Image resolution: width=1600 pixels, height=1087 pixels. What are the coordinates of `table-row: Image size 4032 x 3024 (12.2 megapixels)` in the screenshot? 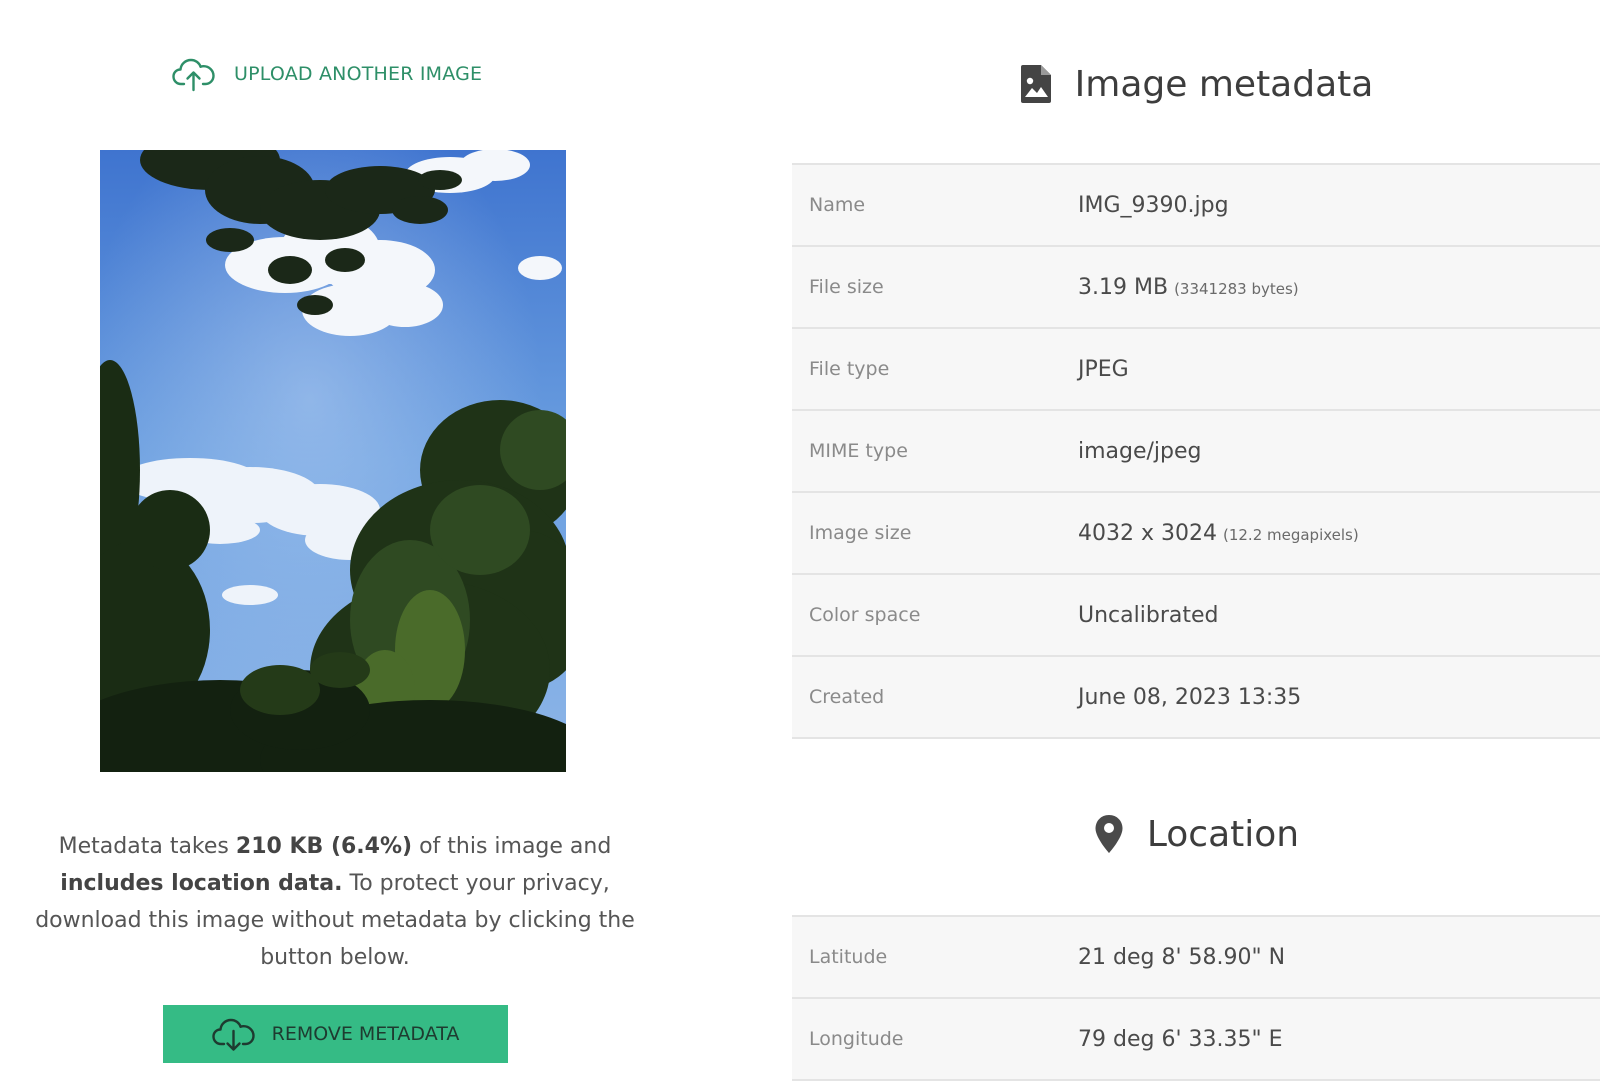 It's located at (1196, 533).